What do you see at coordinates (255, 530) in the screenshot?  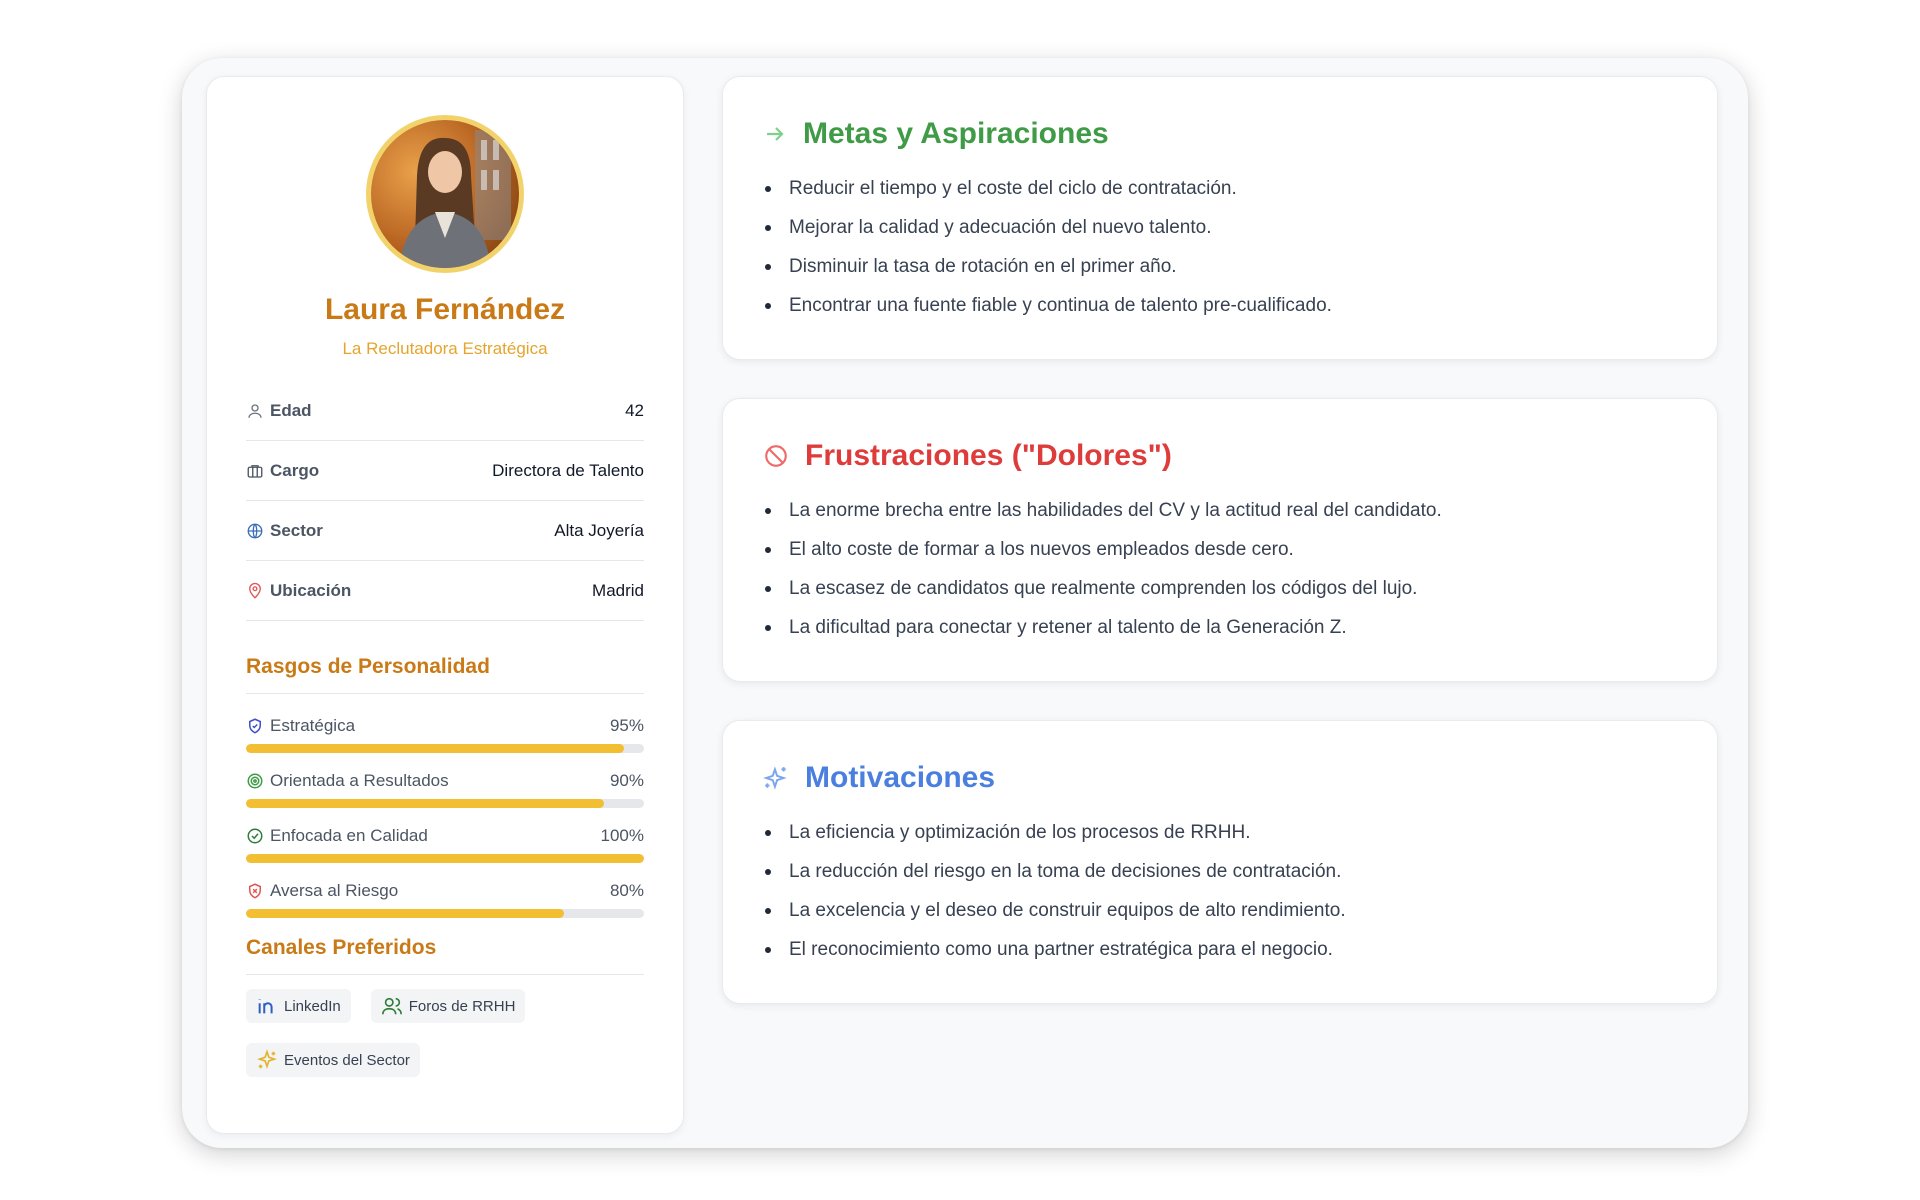 I see `globe-icon` at bounding box center [255, 530].